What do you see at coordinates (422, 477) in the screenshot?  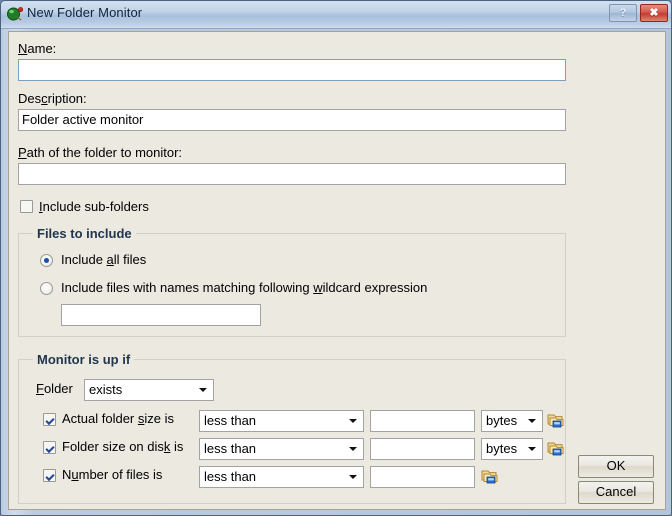 I see `number-of-files-value-input` at bounding box center [422, 477].